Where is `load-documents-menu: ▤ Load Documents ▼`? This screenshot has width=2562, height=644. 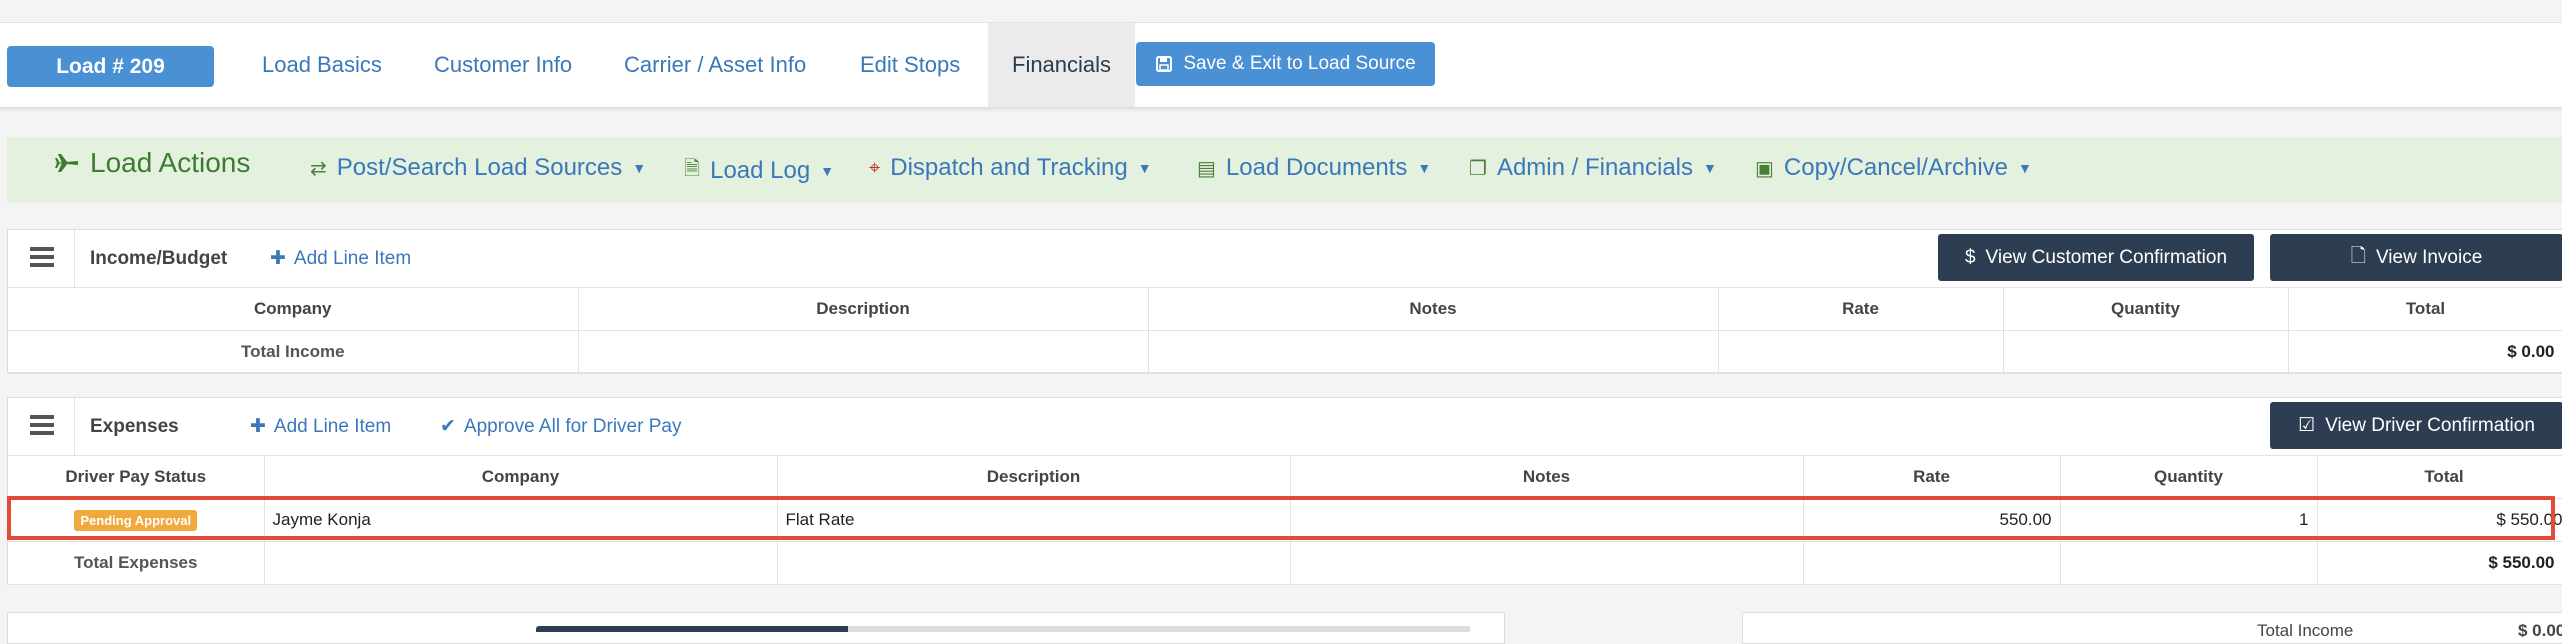 load-documents-menu: ▤ Load Documents ▼ is located at coordinates (1314, 168).